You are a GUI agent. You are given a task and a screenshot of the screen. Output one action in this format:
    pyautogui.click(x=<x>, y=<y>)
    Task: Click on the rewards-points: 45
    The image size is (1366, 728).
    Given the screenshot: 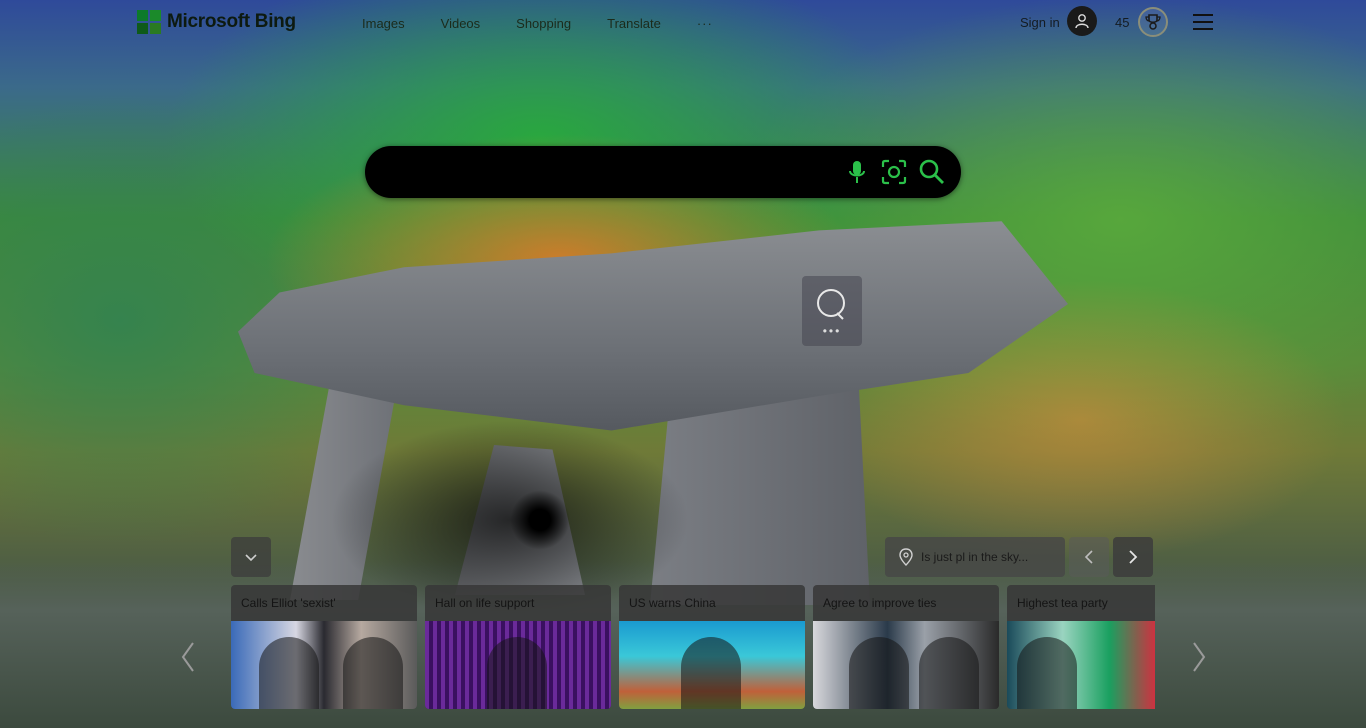 What is the action you would take?
    pyautogui.click(x=1122, y=22)
    